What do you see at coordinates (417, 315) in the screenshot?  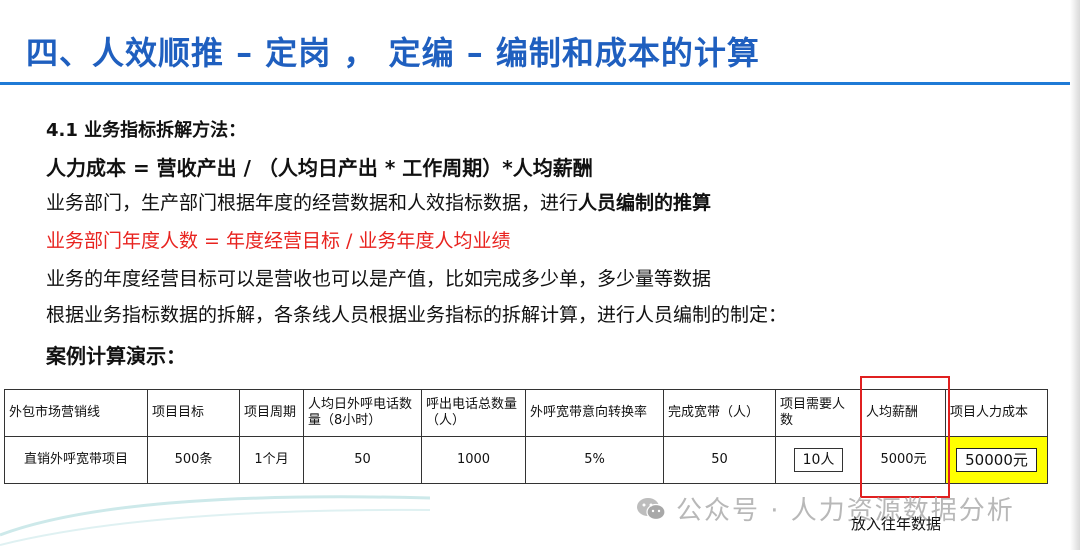 I see `paragraph-3: 根据业务指标数据的拆解，各条线人员根据业务指标的拆解计算，进行人员编制的制定：` at bounding box center [417, 315].